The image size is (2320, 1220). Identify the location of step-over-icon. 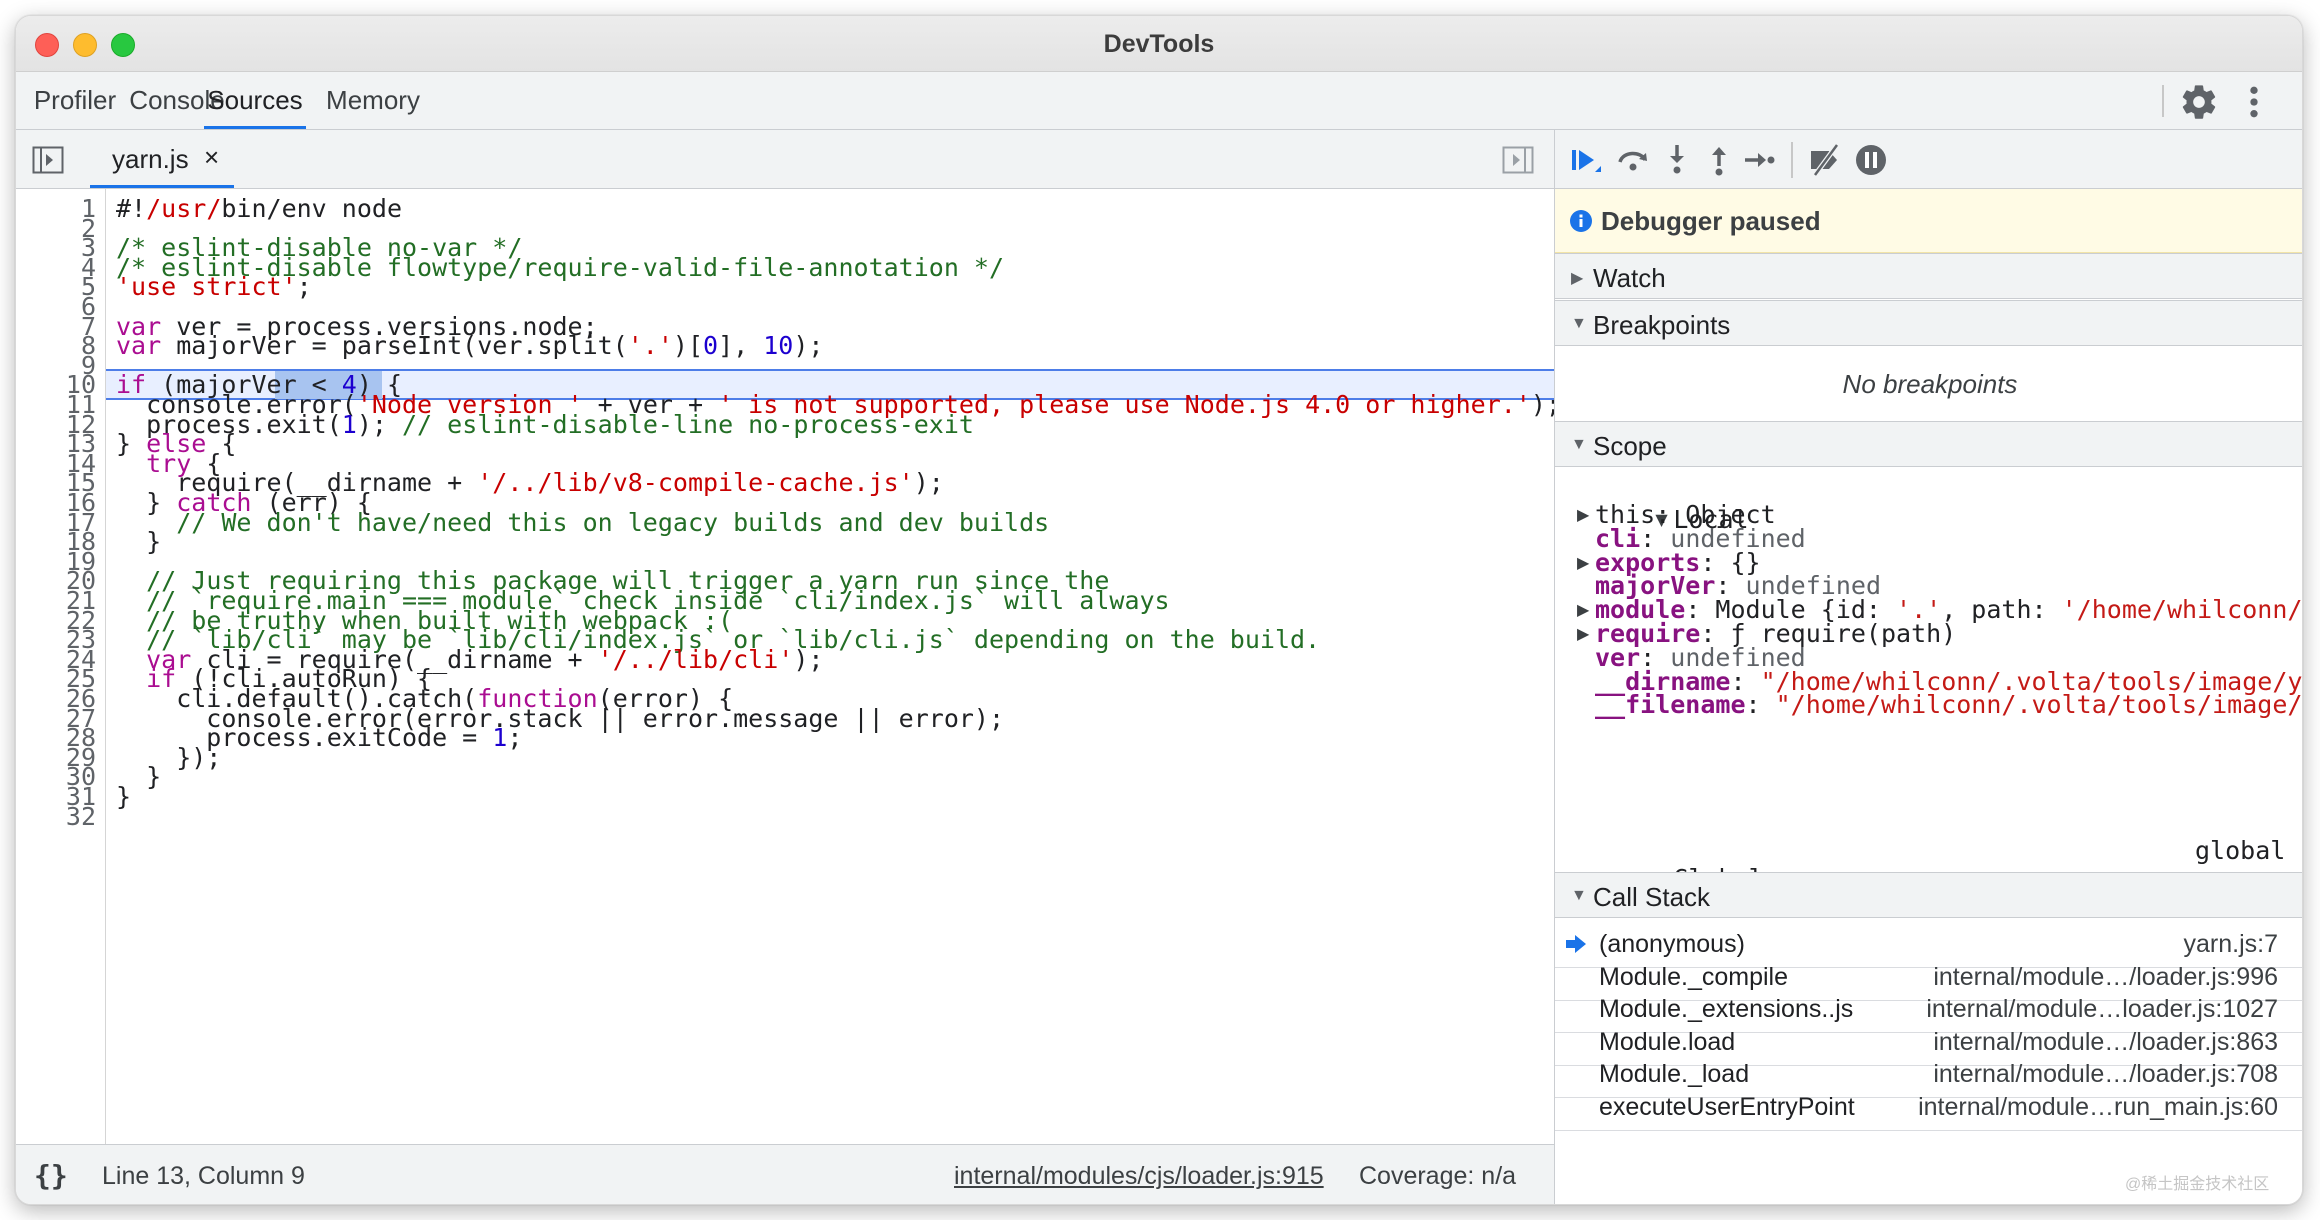
(1633, 160).